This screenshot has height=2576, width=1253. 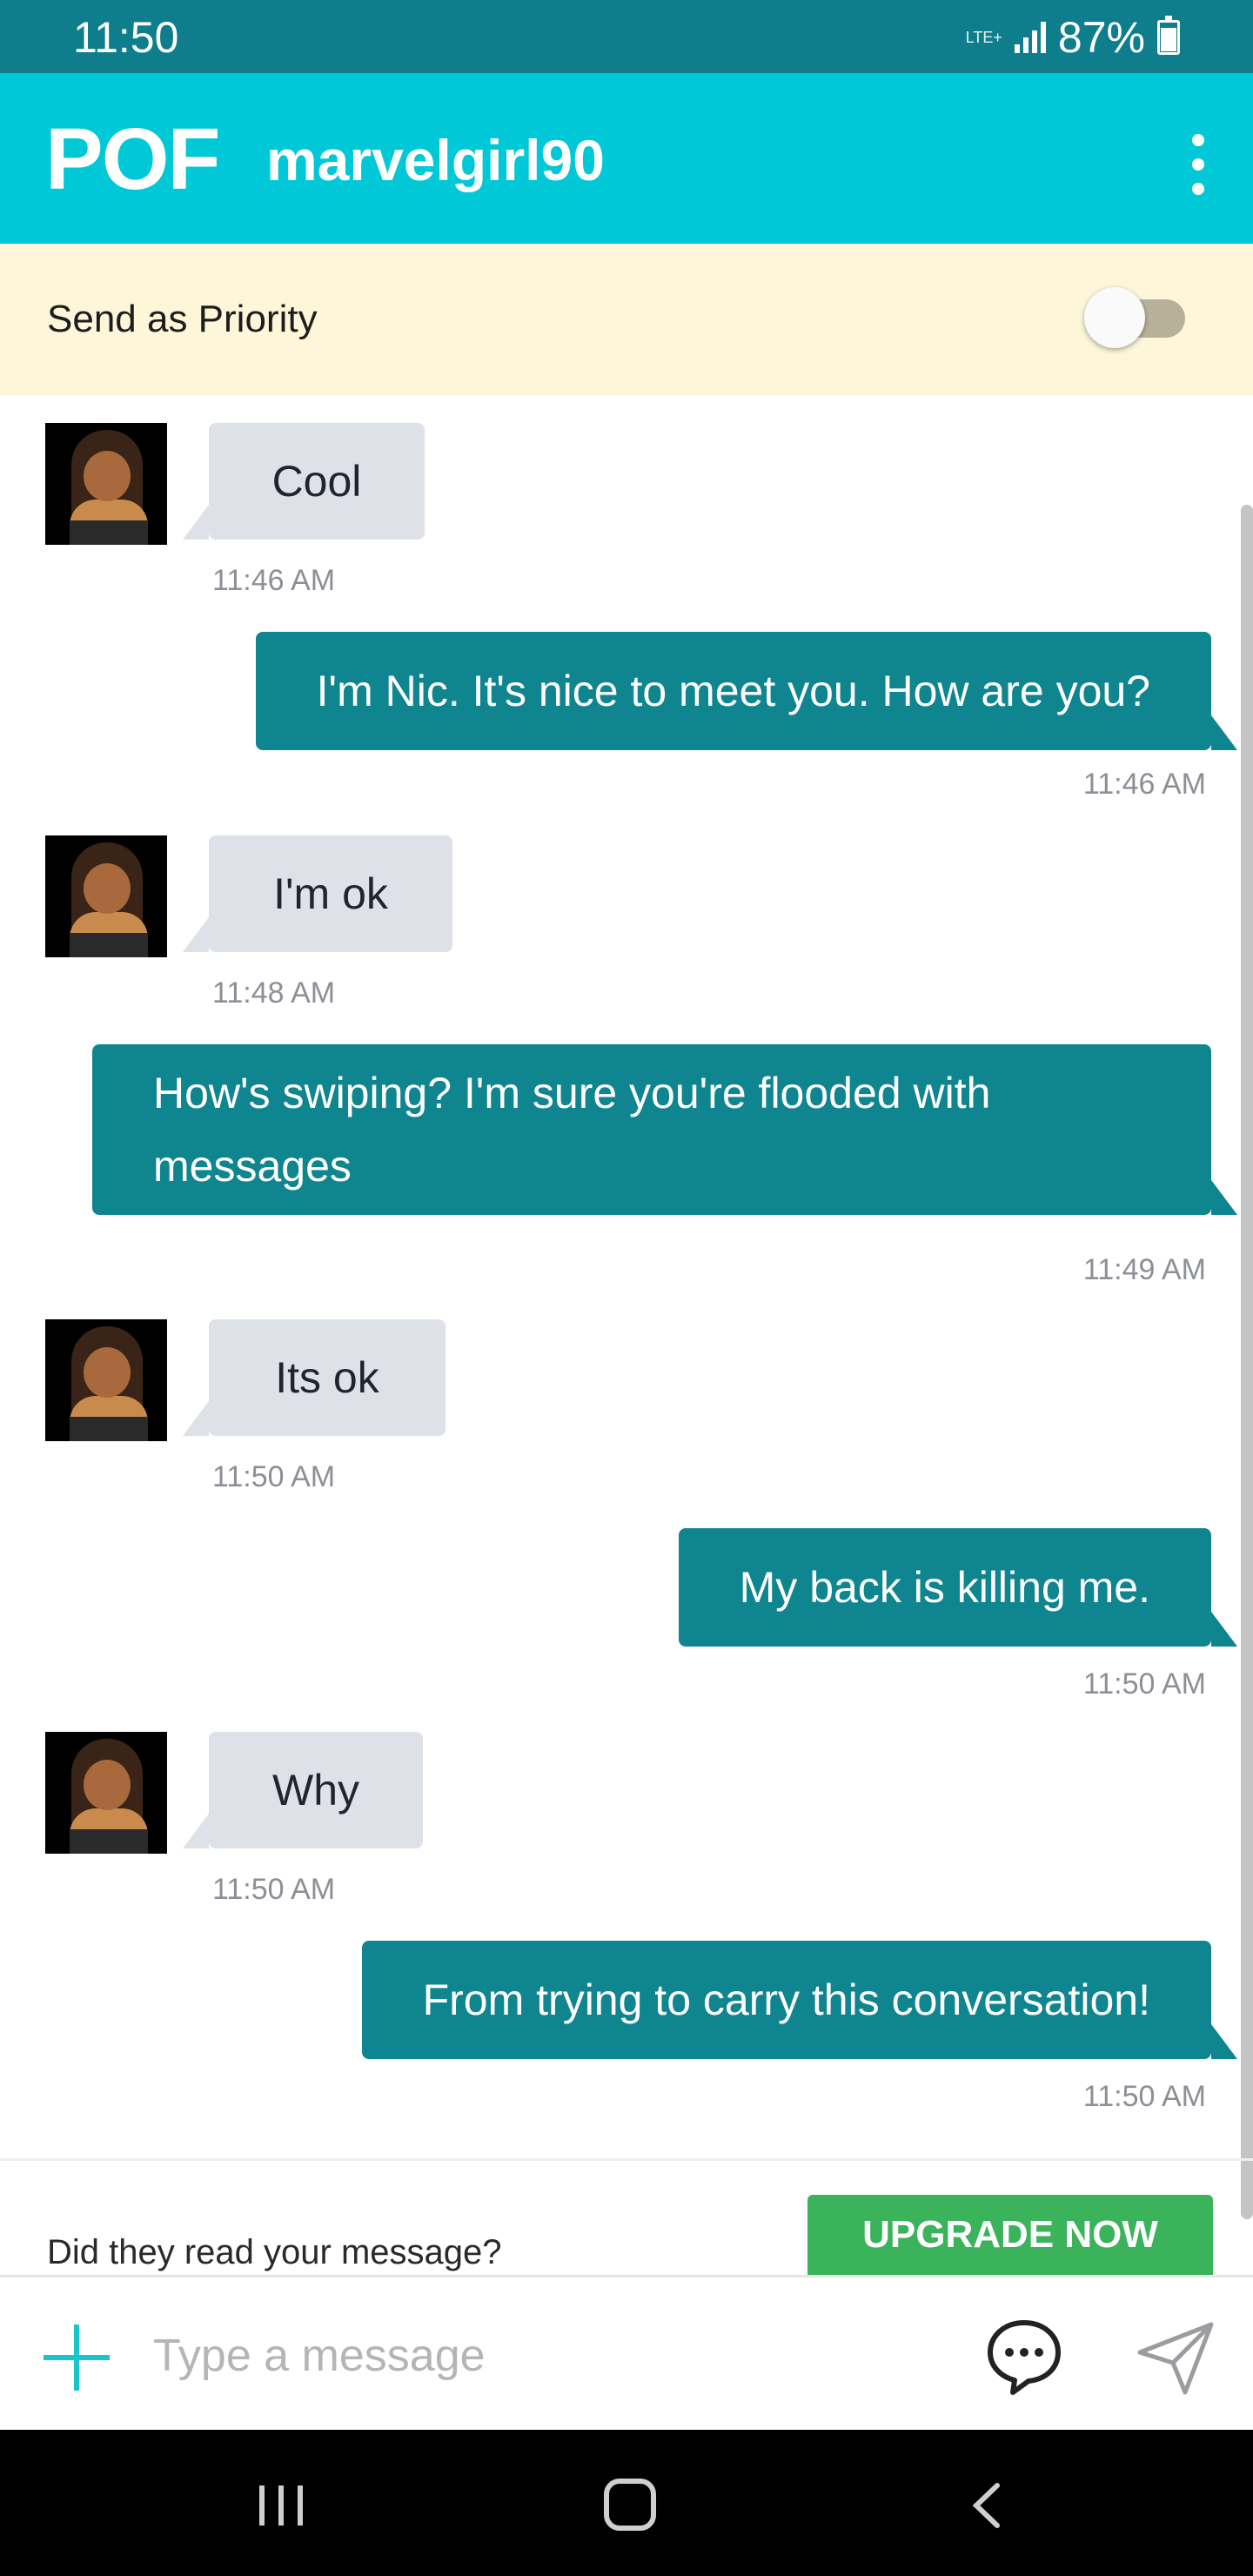 I want to click on compose-bar, so click(x=626, y=2352).